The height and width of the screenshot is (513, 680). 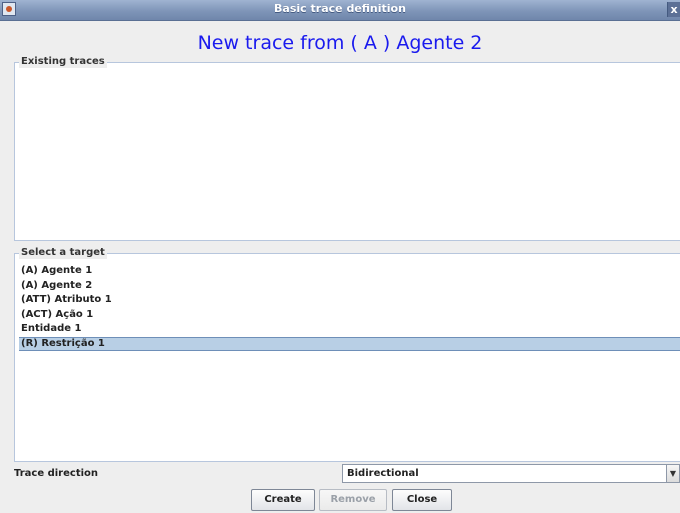 I want to click on list-item-selected: (R) Restrição 1, so click(x=349, y=343).